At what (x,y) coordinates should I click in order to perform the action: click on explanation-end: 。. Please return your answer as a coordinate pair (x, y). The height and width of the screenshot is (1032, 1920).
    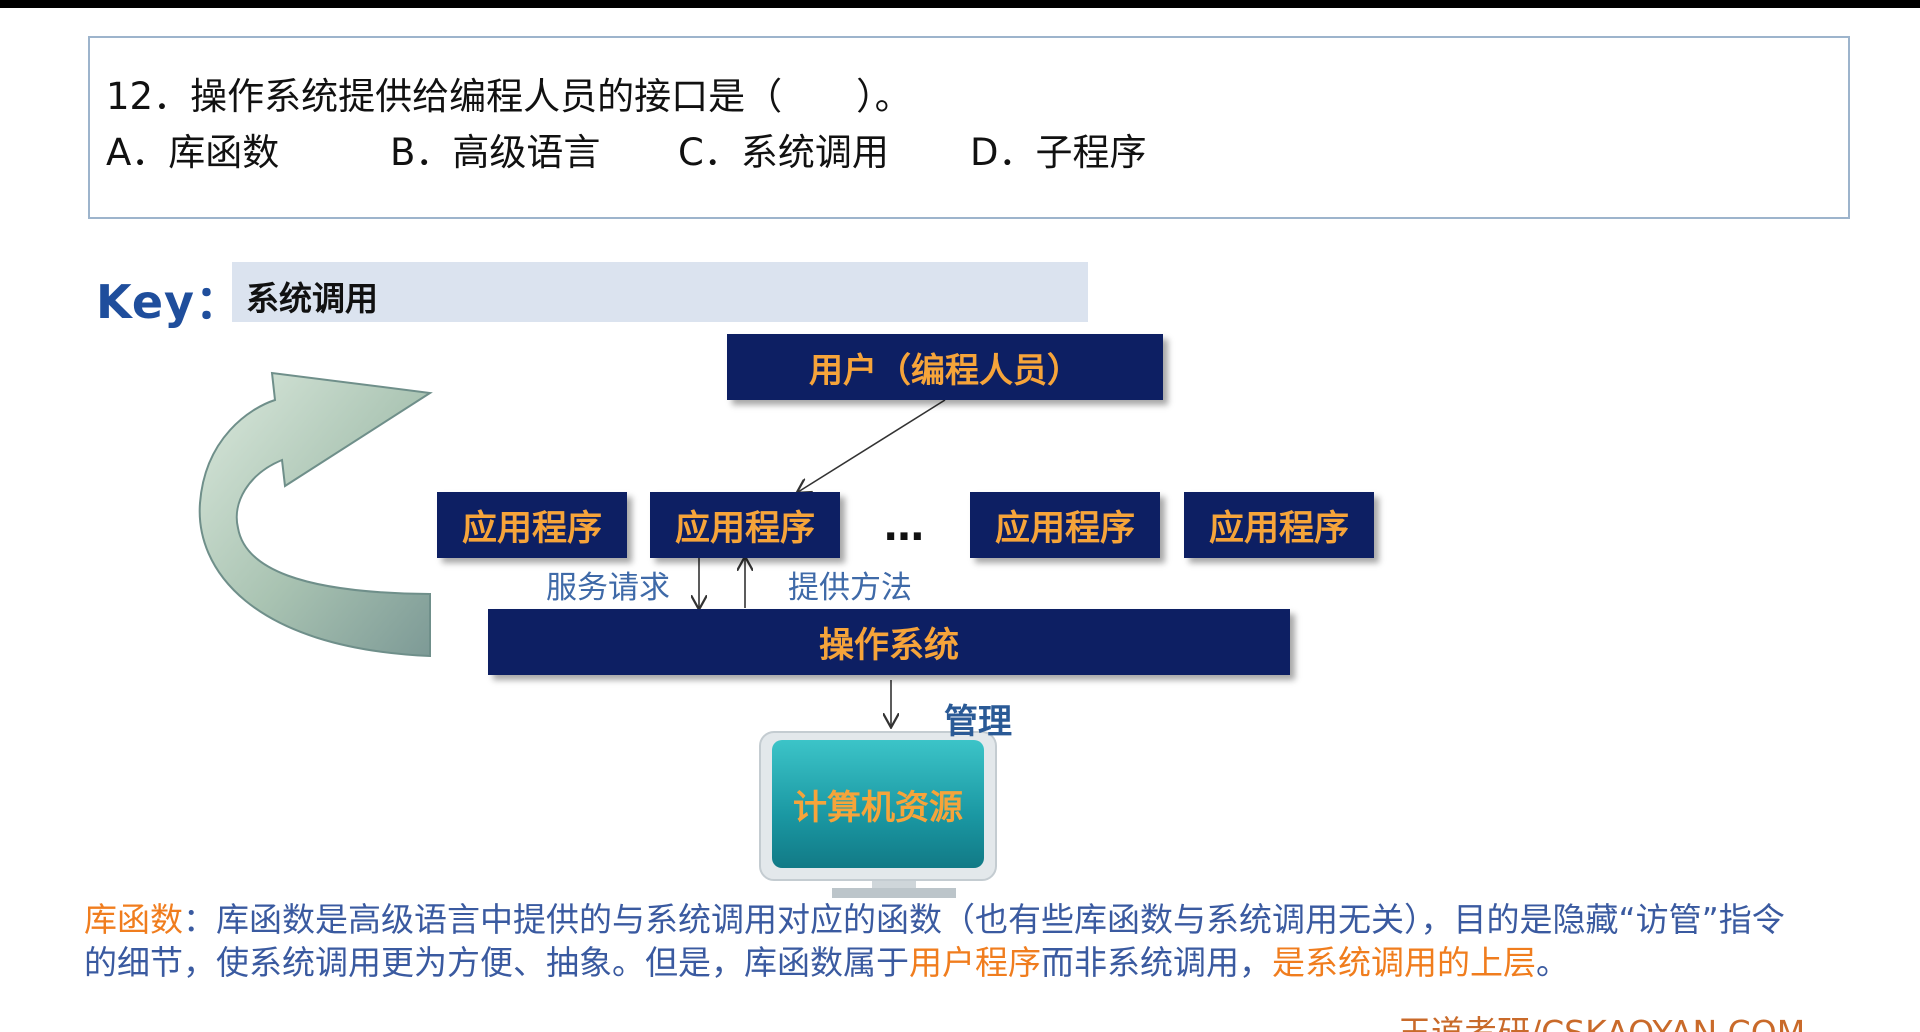
    Looking at the image, I should click on (1552, 962).